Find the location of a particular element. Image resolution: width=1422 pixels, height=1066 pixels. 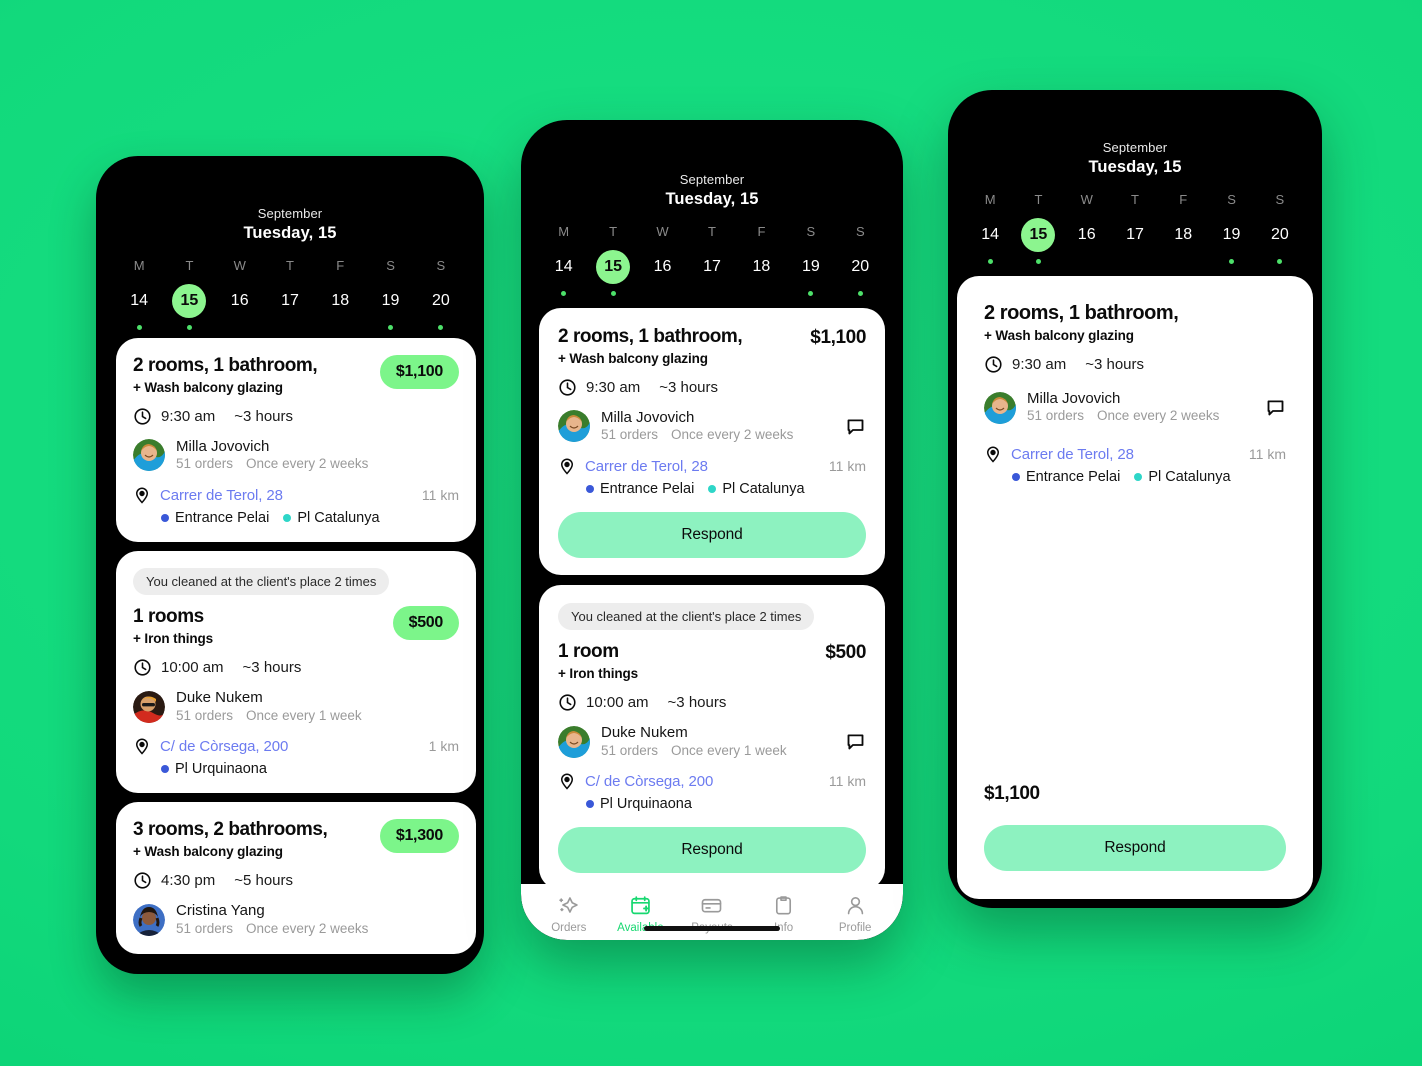

metro-line-dot is located at coordinates (1138, 477).